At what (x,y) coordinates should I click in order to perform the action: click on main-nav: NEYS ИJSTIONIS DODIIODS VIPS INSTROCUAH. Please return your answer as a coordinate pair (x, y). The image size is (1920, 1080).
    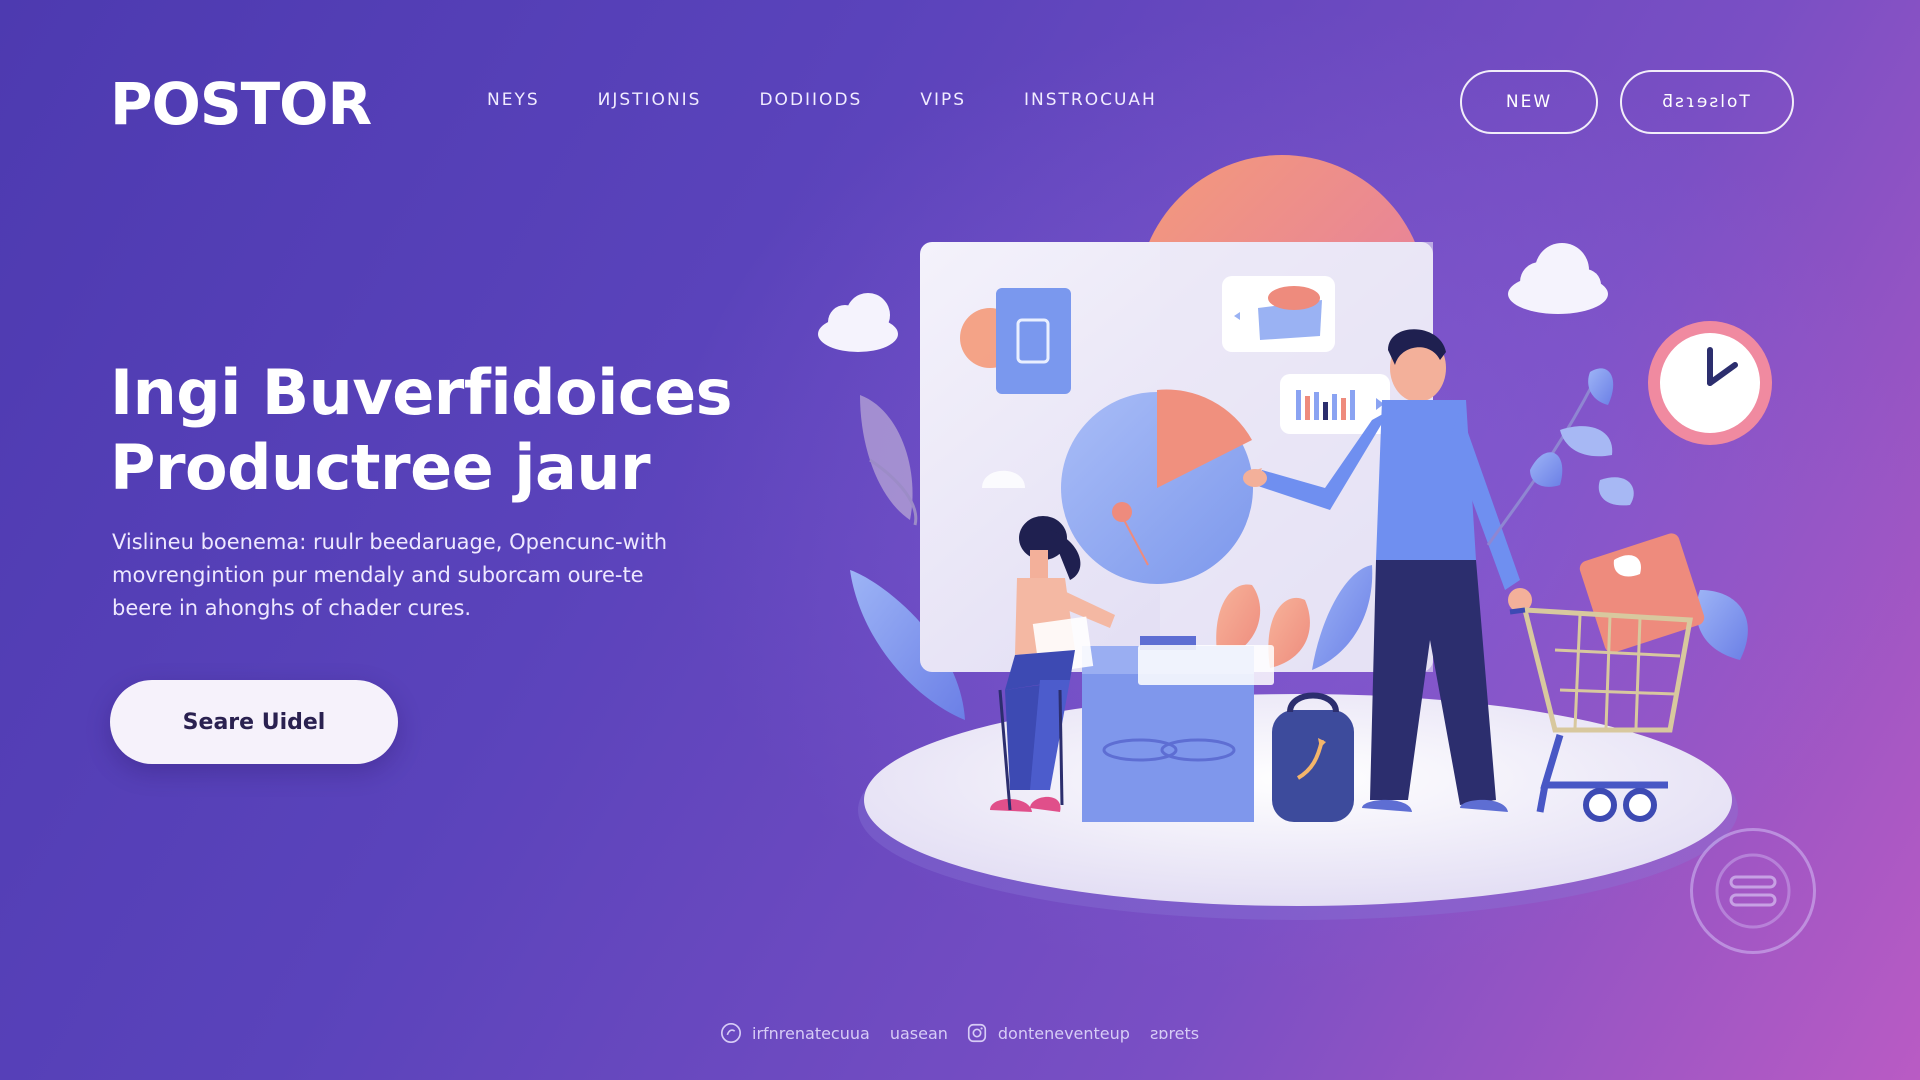
    Looking at the image, I should click on (851, 100).